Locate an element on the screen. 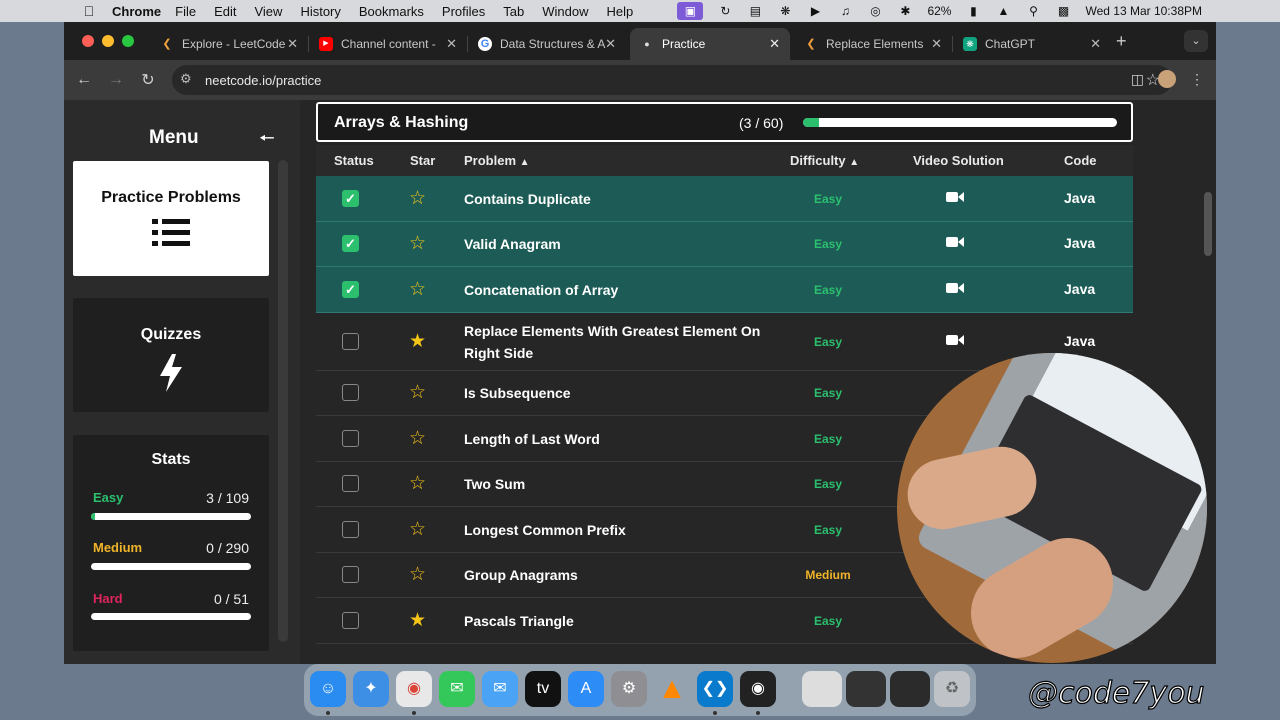  control-center-icon: ▩ is located at coordinates (1063, 11).